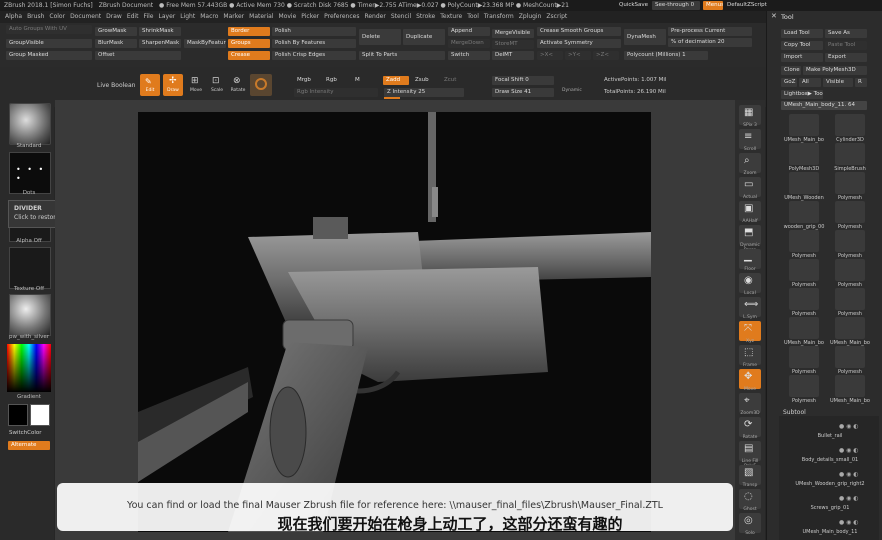 This screenshot has width=882, height=540. What do you see at coordinates (424, 92) in the screenshot?
I see `z-intensity-slider: Z Intensity 25` at bounding box center [424, 92].